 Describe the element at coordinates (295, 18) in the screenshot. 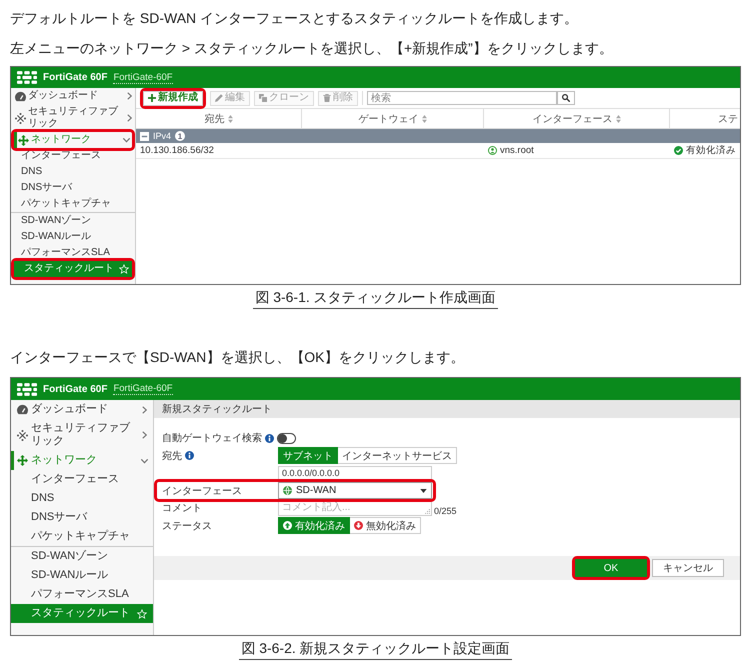

I see `instruction-text: デフォルトルートを SD-WAN インターフェースとするスタティックルートを作成します。` at that location.